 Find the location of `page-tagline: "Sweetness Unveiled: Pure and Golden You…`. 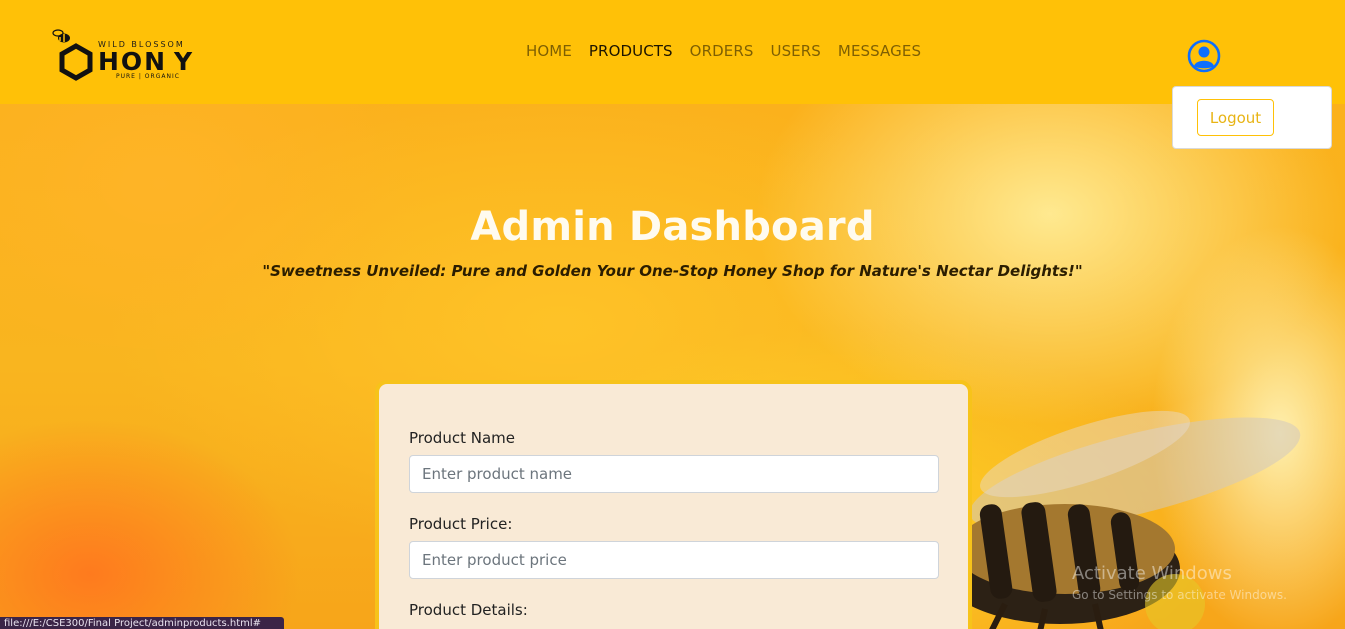

page-tagline: "Sweetness Unveiled: Pure and Golden You… is located at coordinates (672, 271).